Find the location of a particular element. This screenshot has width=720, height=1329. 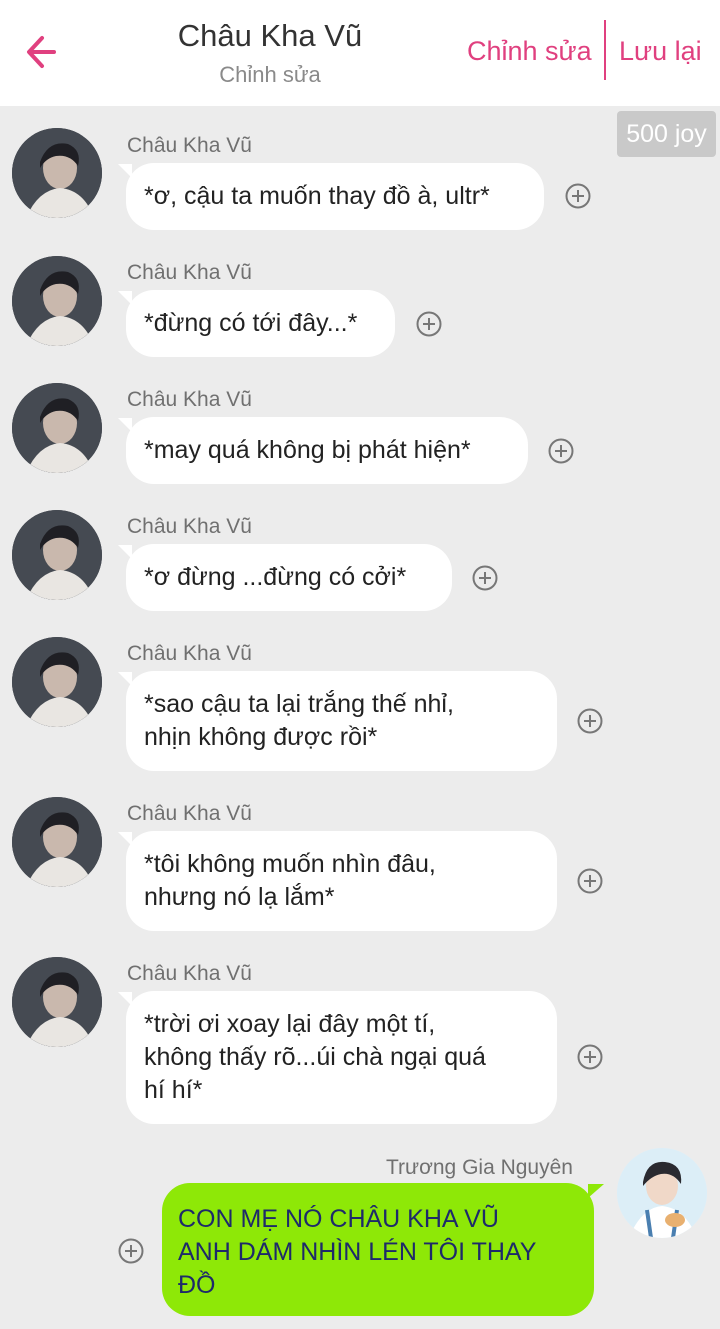

message-bubble: *ơ, cậu ta muốn thay đồ à, ultr* is located at coordinates (335, 196).